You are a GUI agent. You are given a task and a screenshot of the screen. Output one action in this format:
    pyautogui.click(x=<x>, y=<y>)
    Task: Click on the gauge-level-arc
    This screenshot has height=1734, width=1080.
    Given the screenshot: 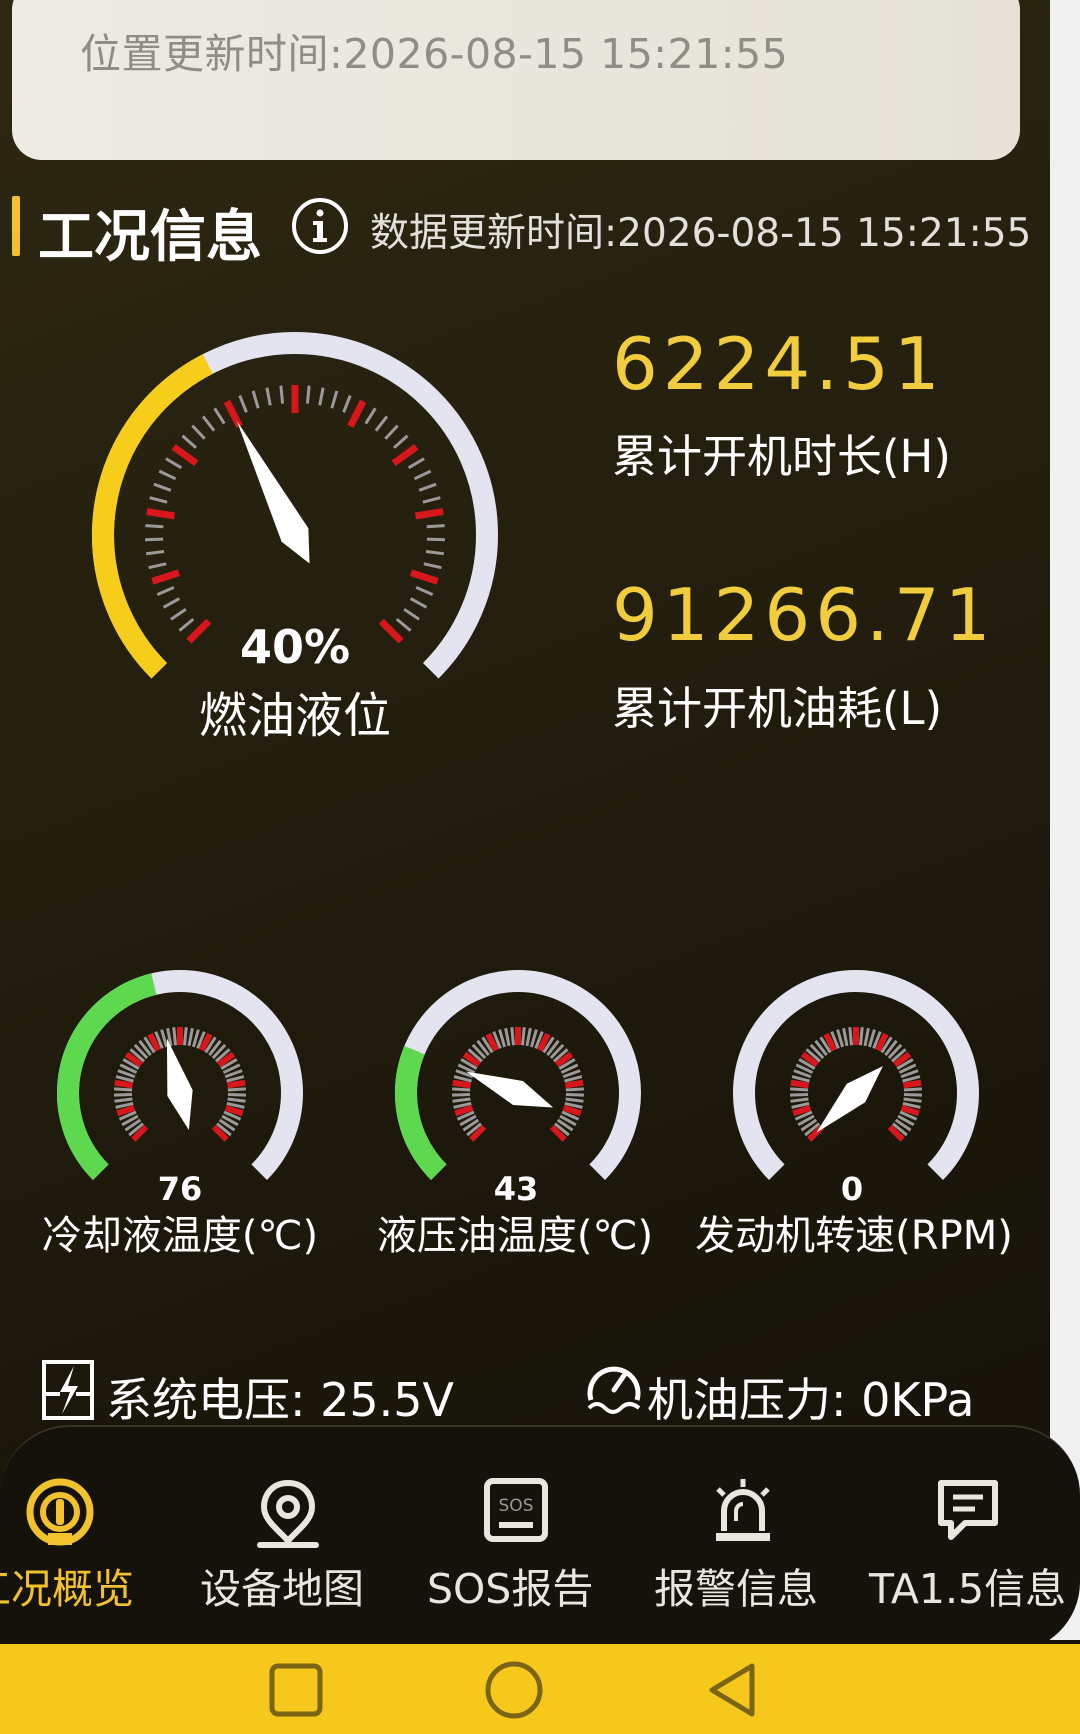 What is the action you would take?
    pyautogui.click(x=421, y=1112)
    